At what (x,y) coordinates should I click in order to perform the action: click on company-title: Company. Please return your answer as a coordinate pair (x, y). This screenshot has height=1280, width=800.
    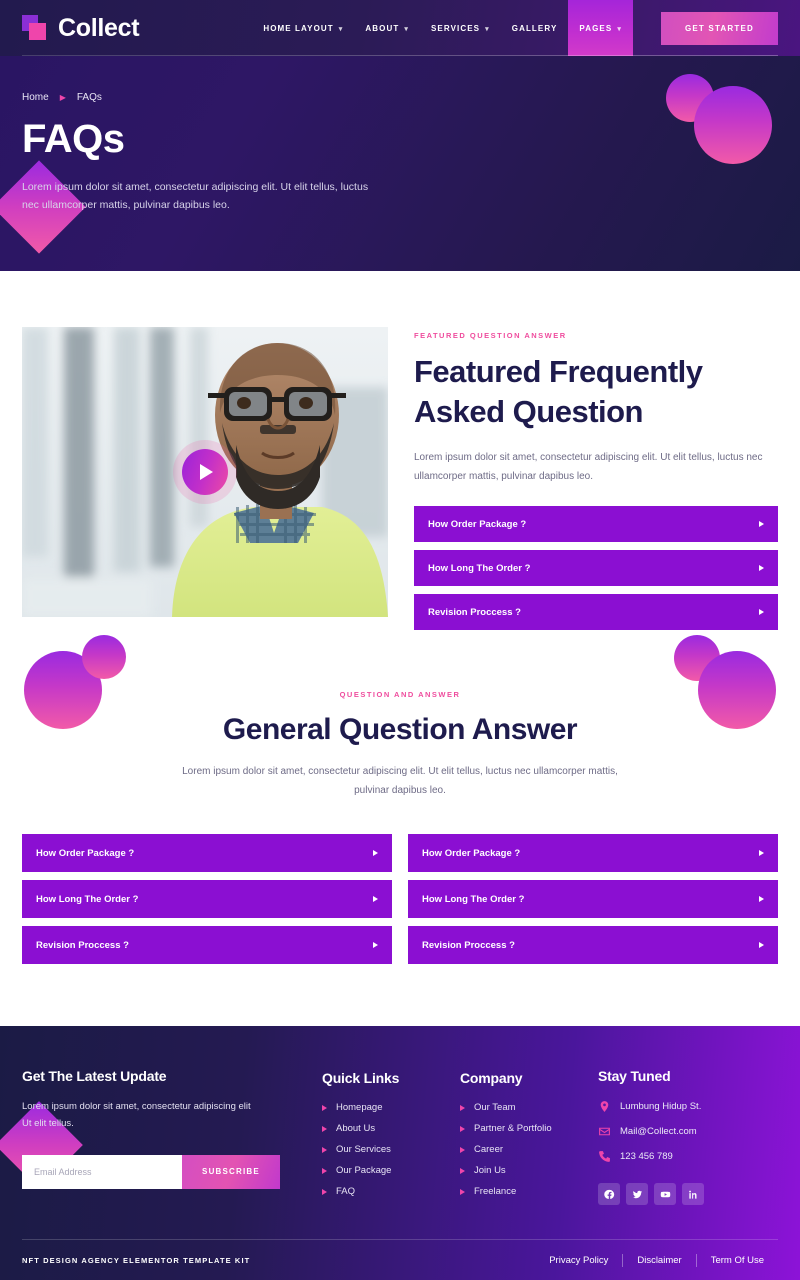
    Looking at the image, I should click on (491, 1078).